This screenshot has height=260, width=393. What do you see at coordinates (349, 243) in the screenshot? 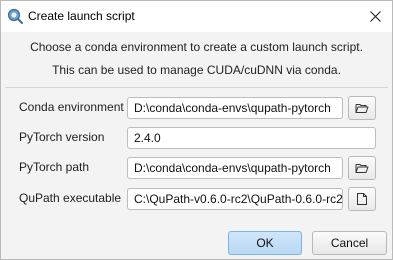
I see `cancel-button: Cancel` at bounding box center [349, 243].